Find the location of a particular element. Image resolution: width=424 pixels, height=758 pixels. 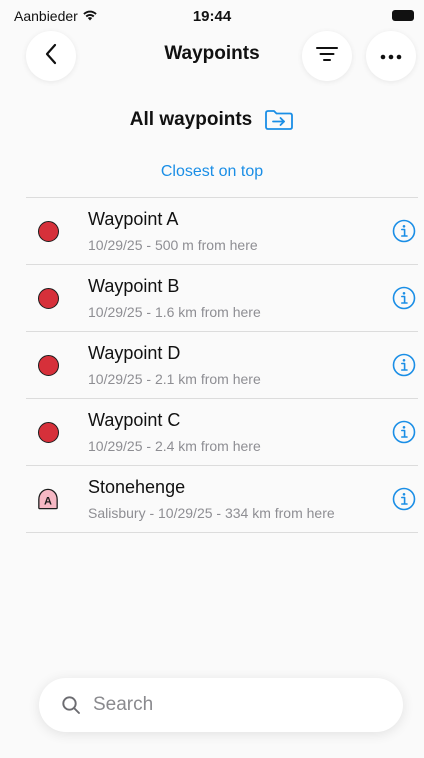

sort-options-button is located at coordinates (327, 56).